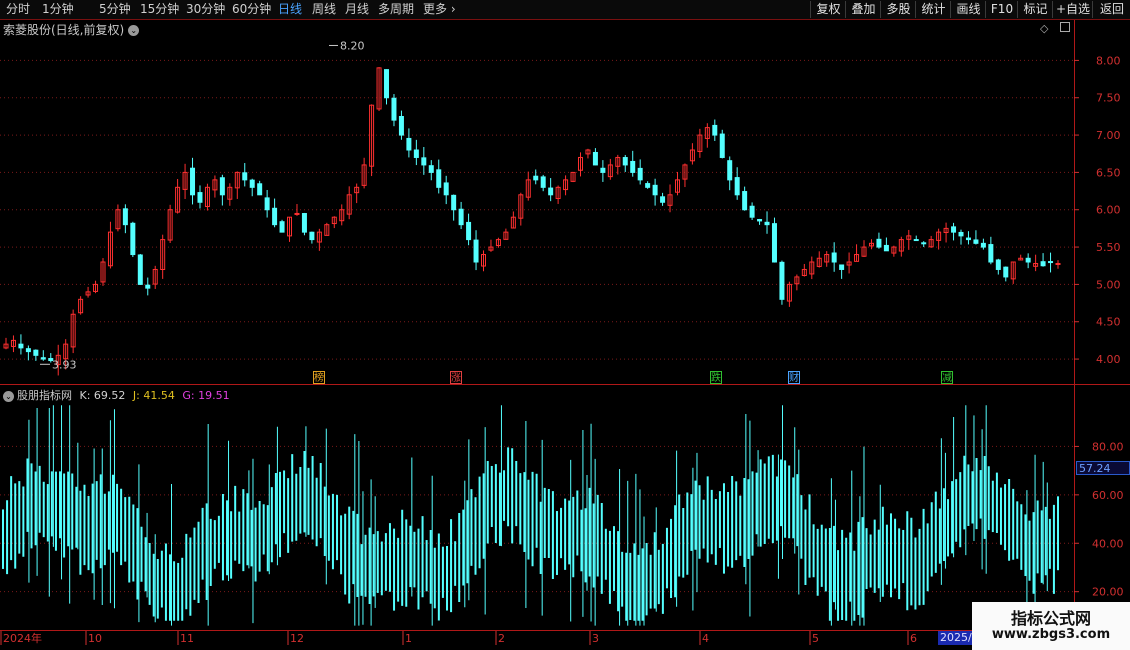 The image size is (1130, 650). I want to click on event-jian-text: 减, so click(947, 378).